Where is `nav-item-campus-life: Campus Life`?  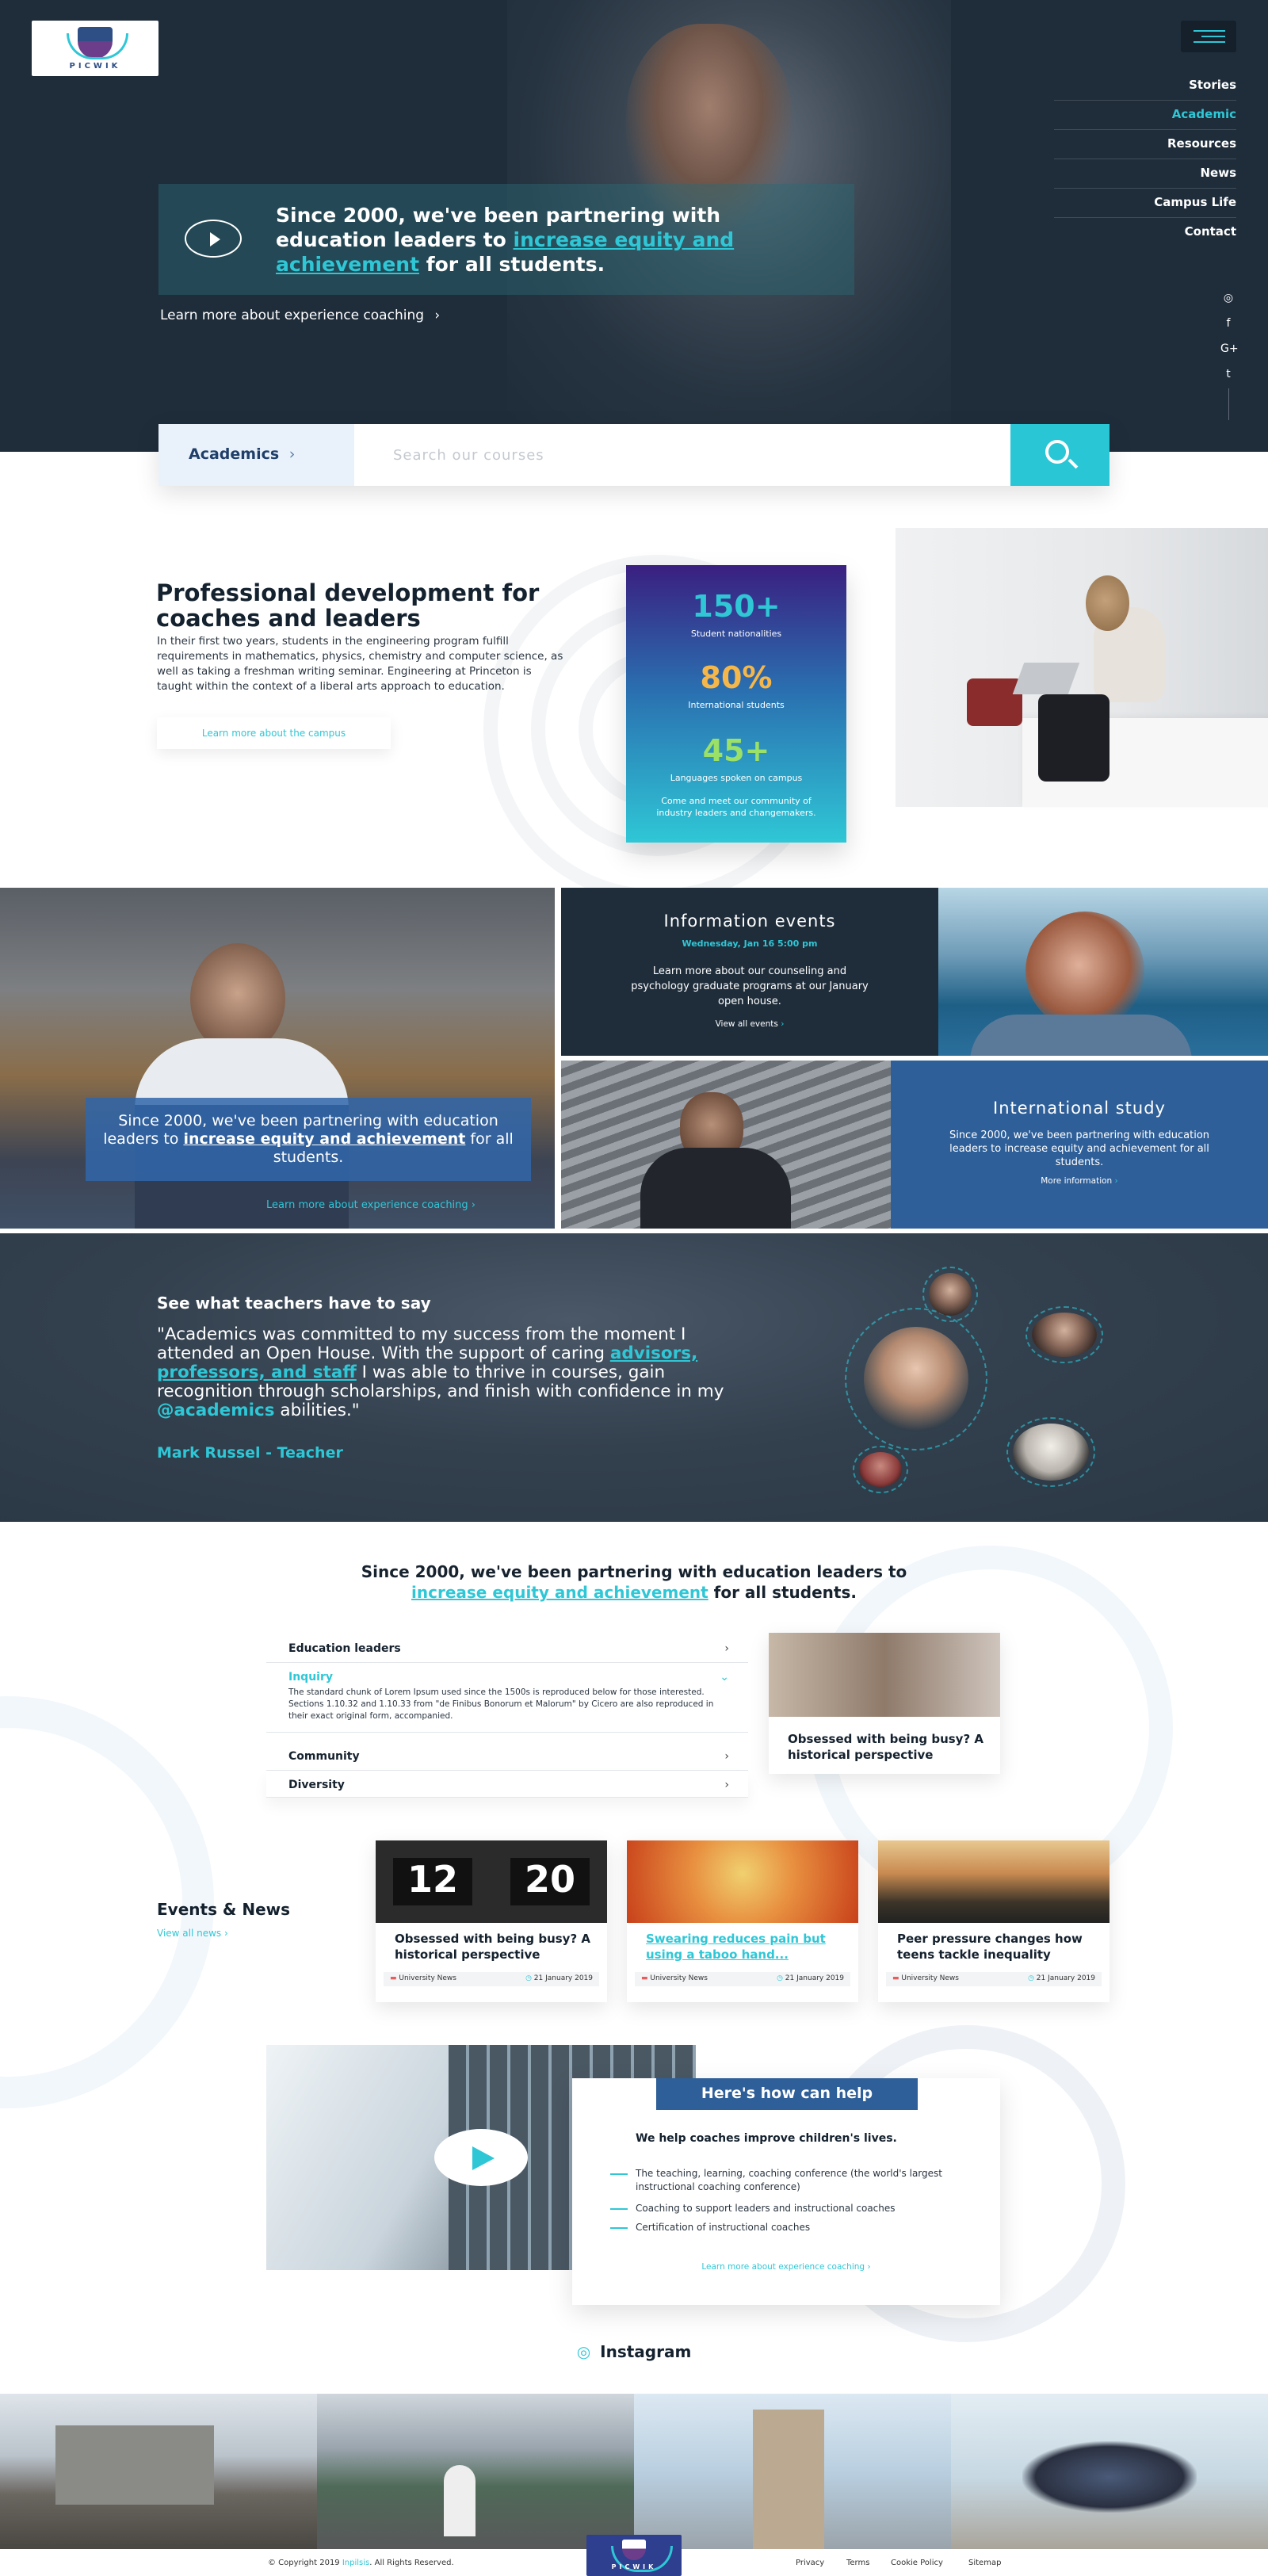 nav-item-campus-life: Campus Life is located at coordinates (1145, 206).